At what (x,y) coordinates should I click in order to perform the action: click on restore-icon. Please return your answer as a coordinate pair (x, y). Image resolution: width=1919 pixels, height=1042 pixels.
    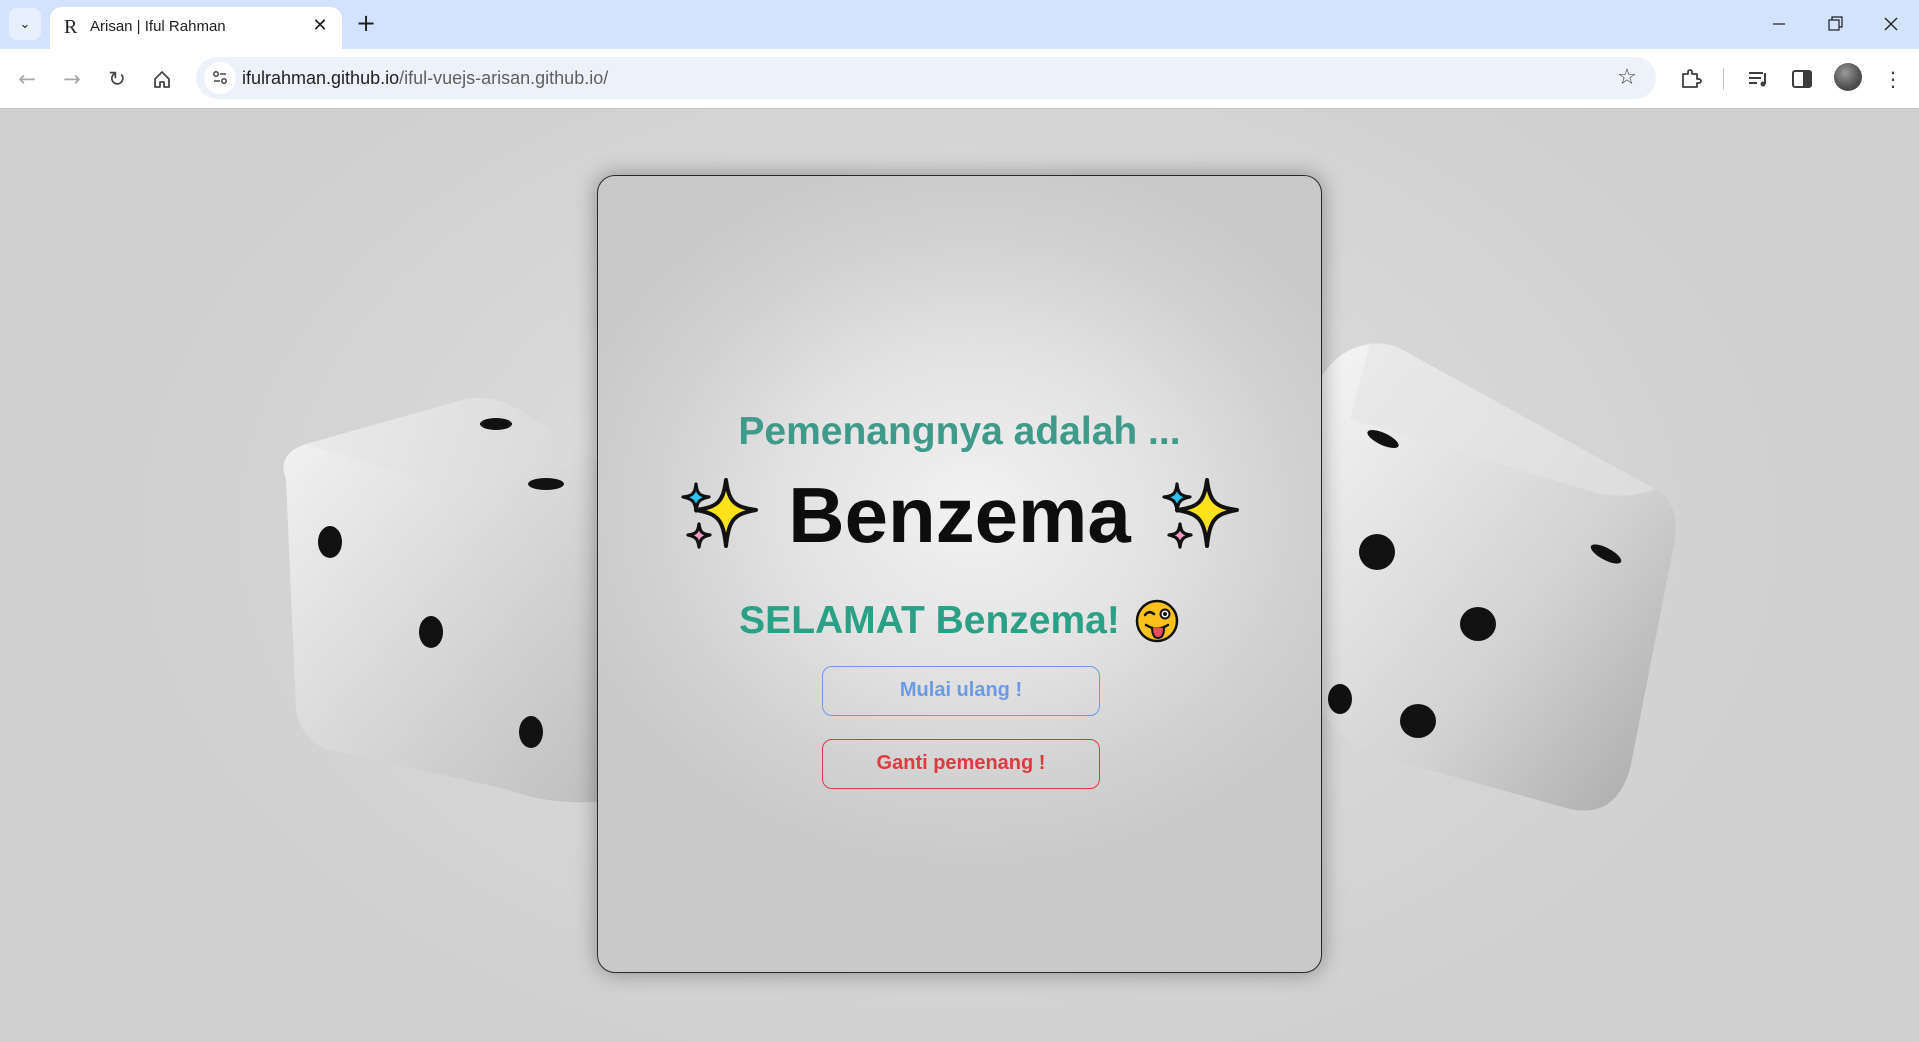
    Looking at the image, I should click on (1835, 23).